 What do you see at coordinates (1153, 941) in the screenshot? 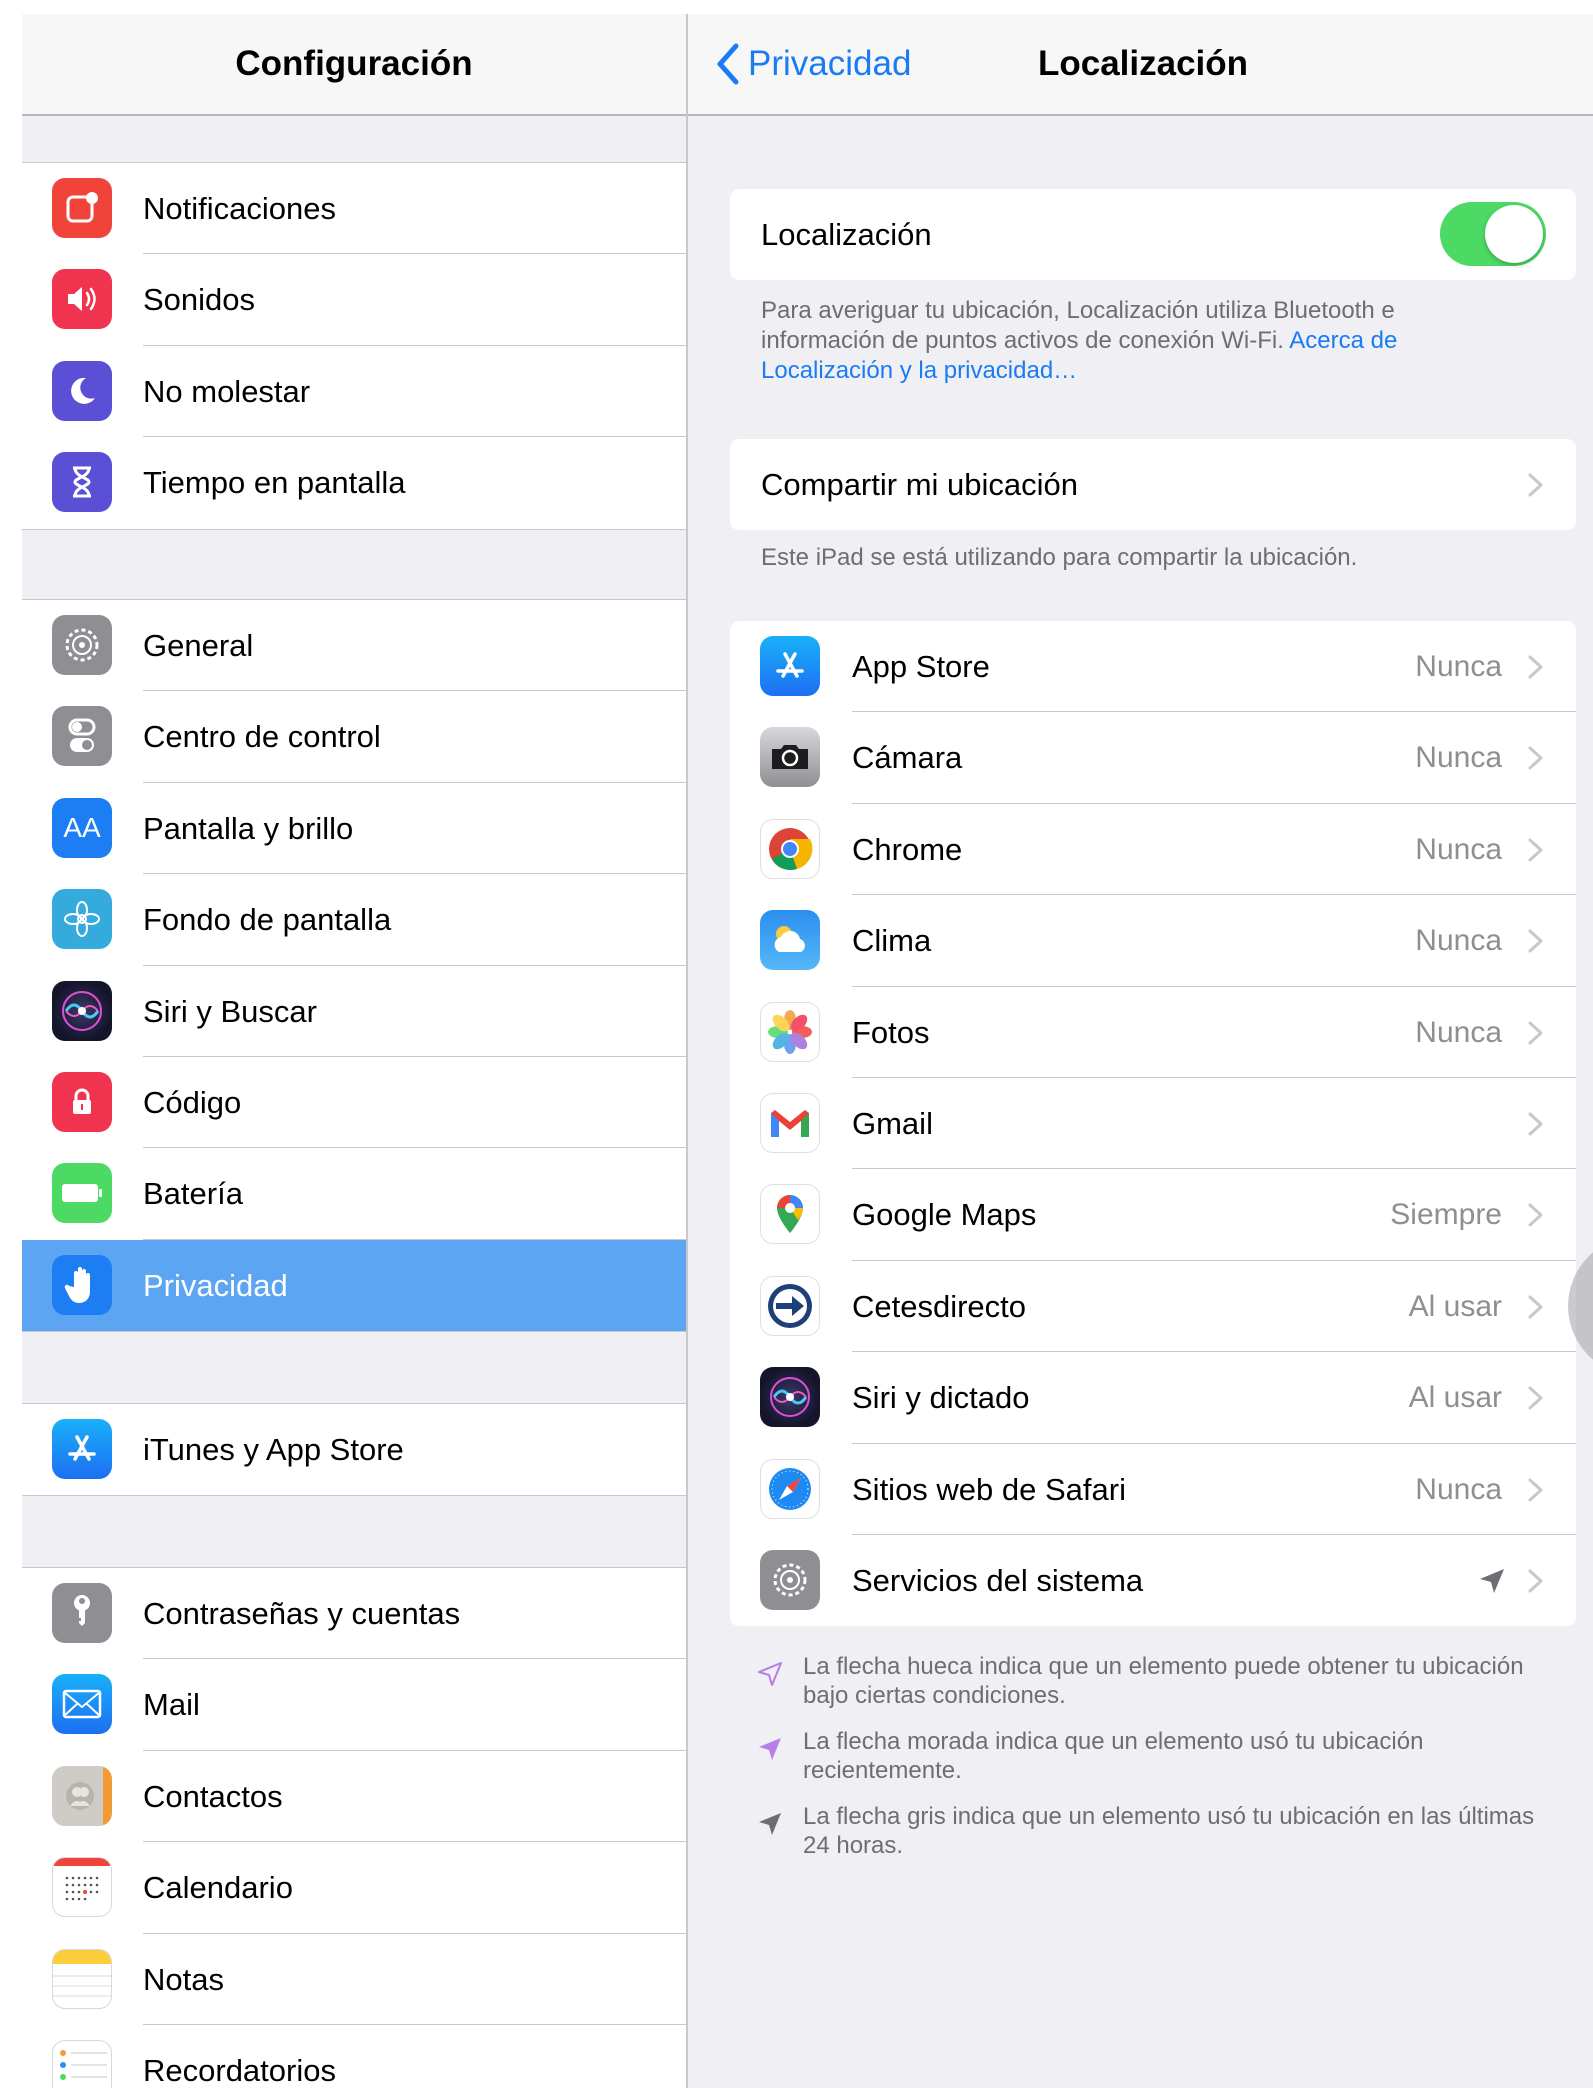
I see `app-row-clima: Clima Nunca` at bounding box center [1153, 941].